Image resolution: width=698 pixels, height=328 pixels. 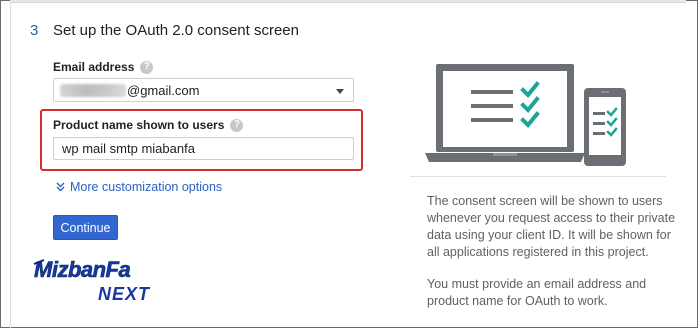 What do you see at coordinates (538, 176) in the screenshot?
I see `right-divider` at bounding box center [538, 176].